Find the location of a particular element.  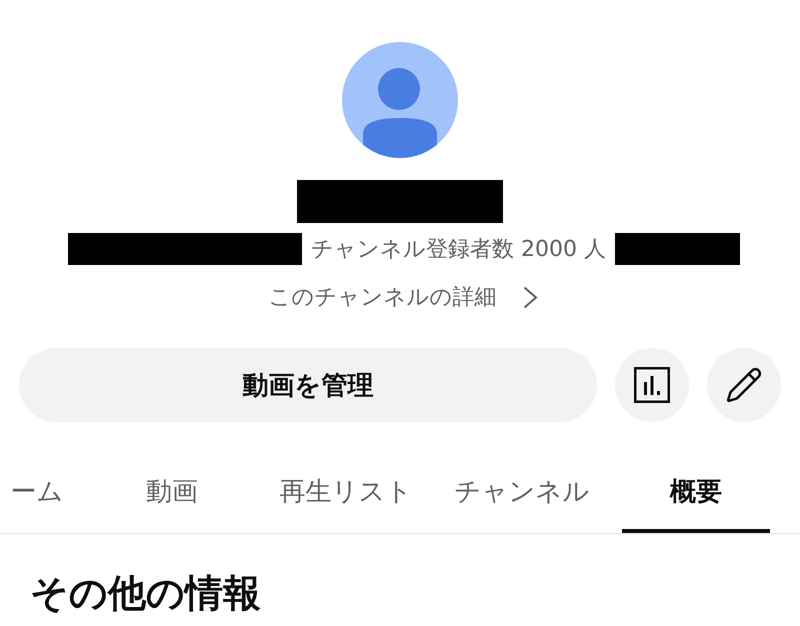

manage-videos-button: 動画を管理 is located at coordinates (308, 385).